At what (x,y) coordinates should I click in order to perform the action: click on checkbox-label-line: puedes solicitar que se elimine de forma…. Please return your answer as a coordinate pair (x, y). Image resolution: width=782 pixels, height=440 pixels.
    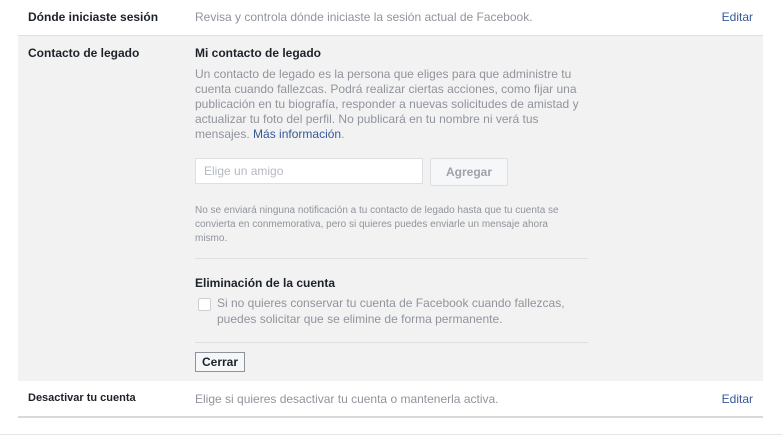
    Looking at the image, I should click on (360, 319).